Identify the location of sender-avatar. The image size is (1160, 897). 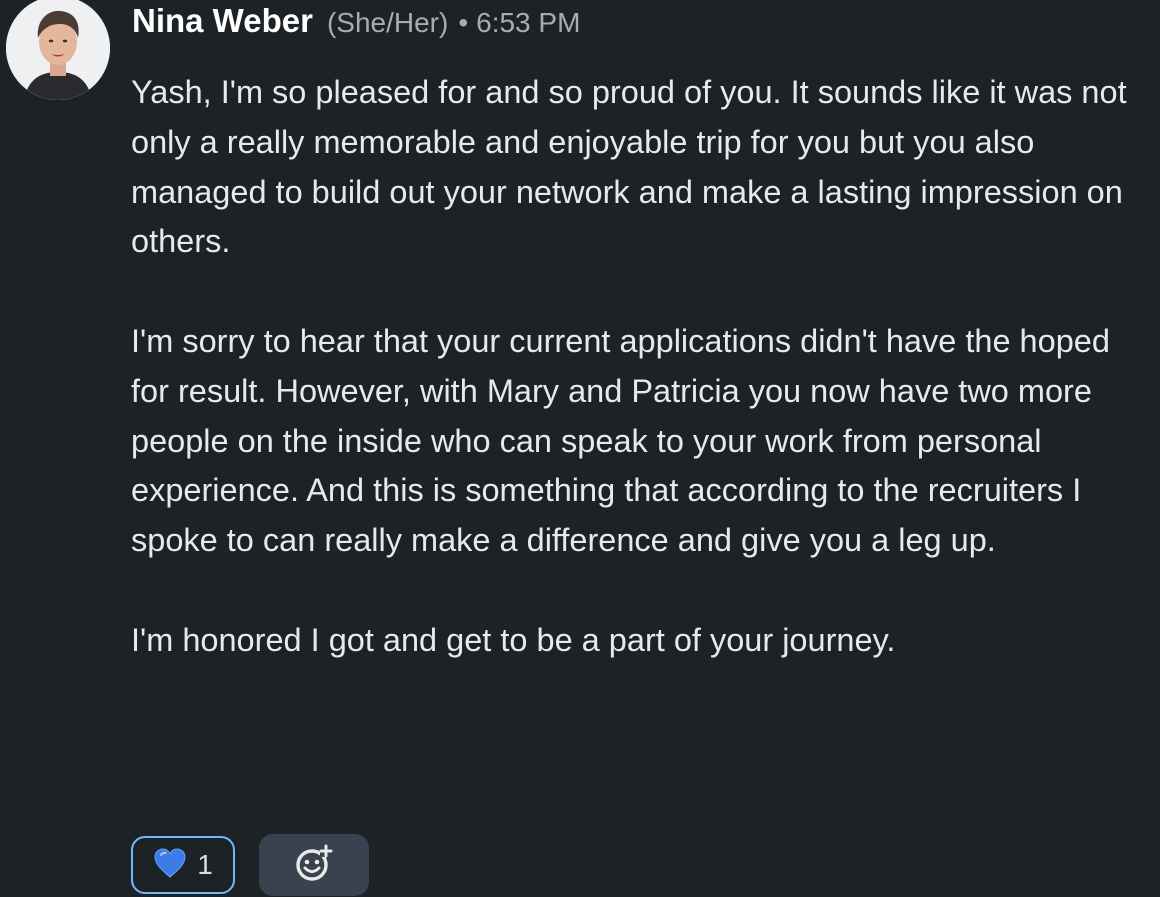
(58, 50).